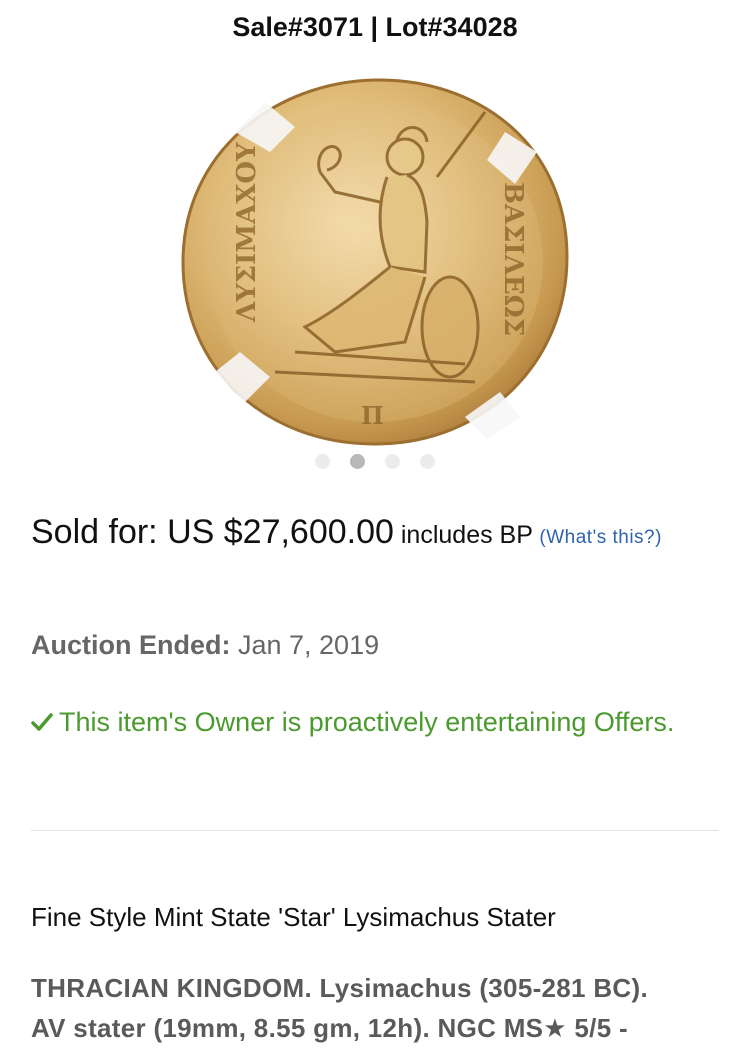 The width and height of the screenshot is (750, 1048). What do you see at coordinates (600, 537) in the screenshot?
I see `whats-this-link: (What's this?)` at bounding box center [600, 537].